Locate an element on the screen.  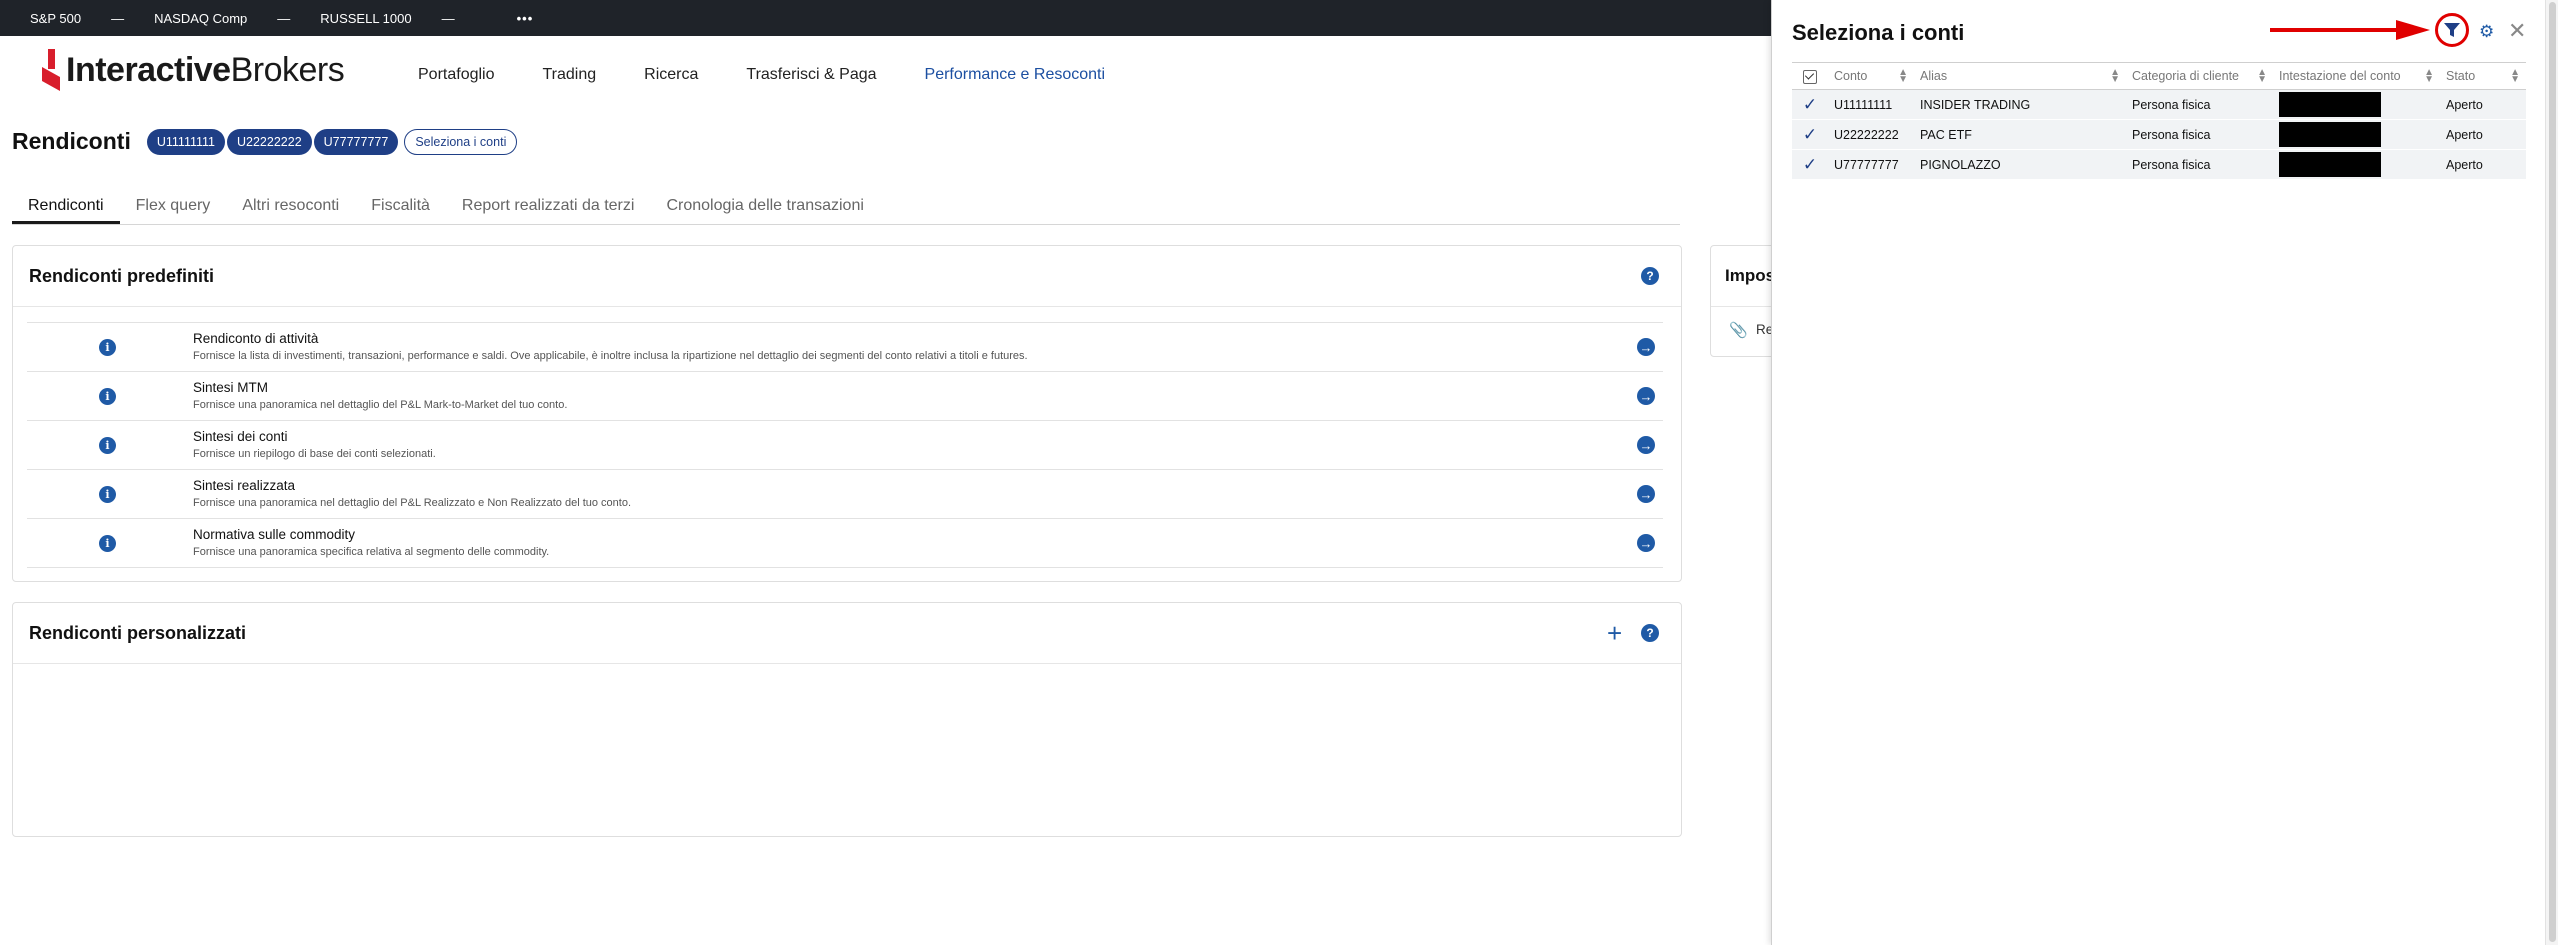
ticker-item: RUSSELL 1000 — is located at coordinates (372, 18).